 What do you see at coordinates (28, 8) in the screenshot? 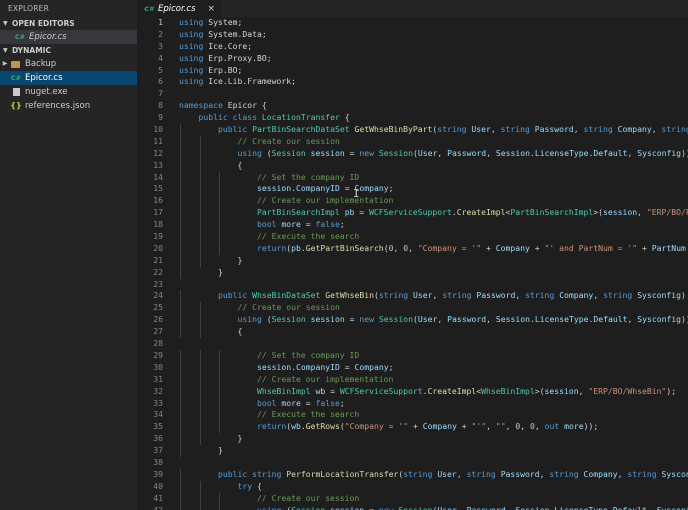
I see `explorer-title: EXPLORER` at bounding box center [28, 8].